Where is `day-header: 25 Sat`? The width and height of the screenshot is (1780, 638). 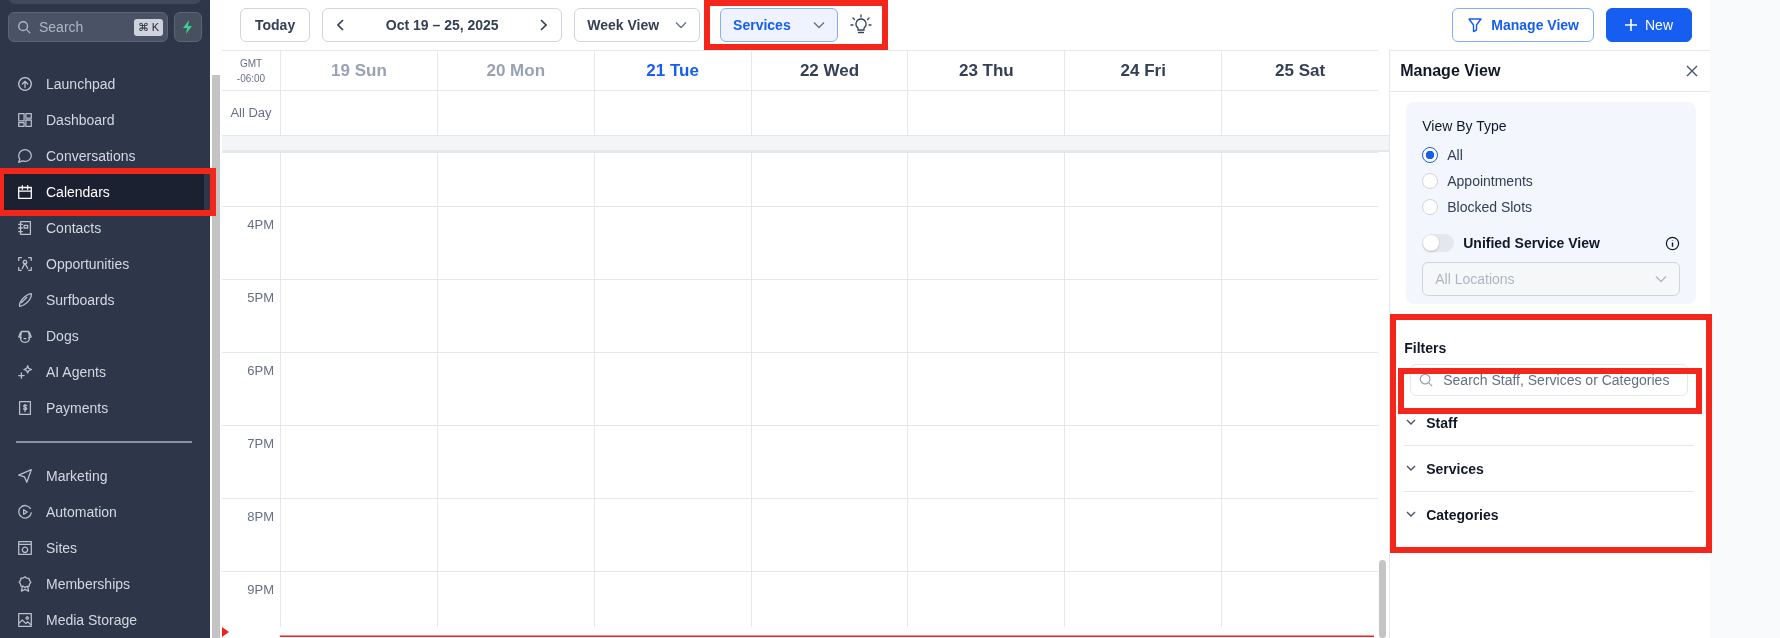
day-header: 25 Sat is located at coordinates (1300, 70).